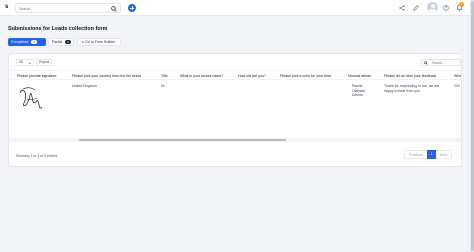 This screenshot has width=474, height=252. I want to click on help-icon, so click(446, 8).